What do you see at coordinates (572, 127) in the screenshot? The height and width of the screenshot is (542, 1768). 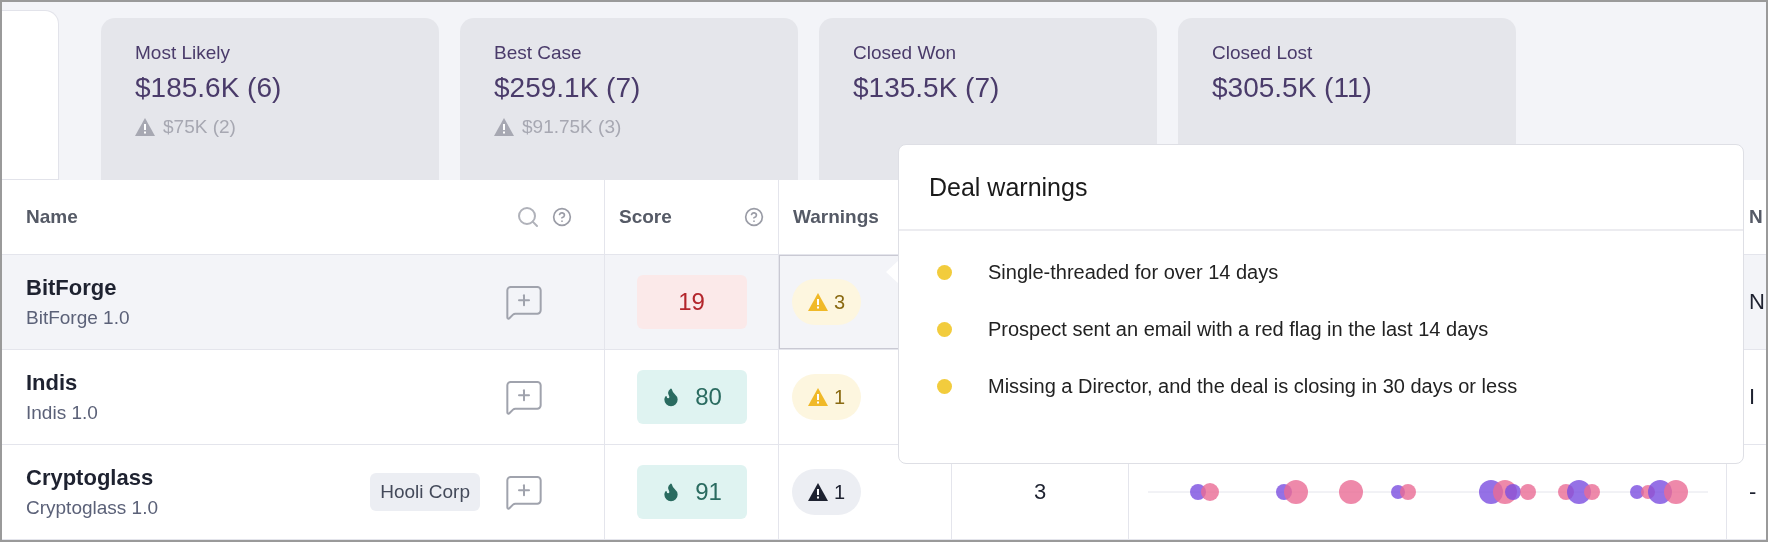 I see `warning-amount: $91.75K (3)` at bounding box center [572, 127].